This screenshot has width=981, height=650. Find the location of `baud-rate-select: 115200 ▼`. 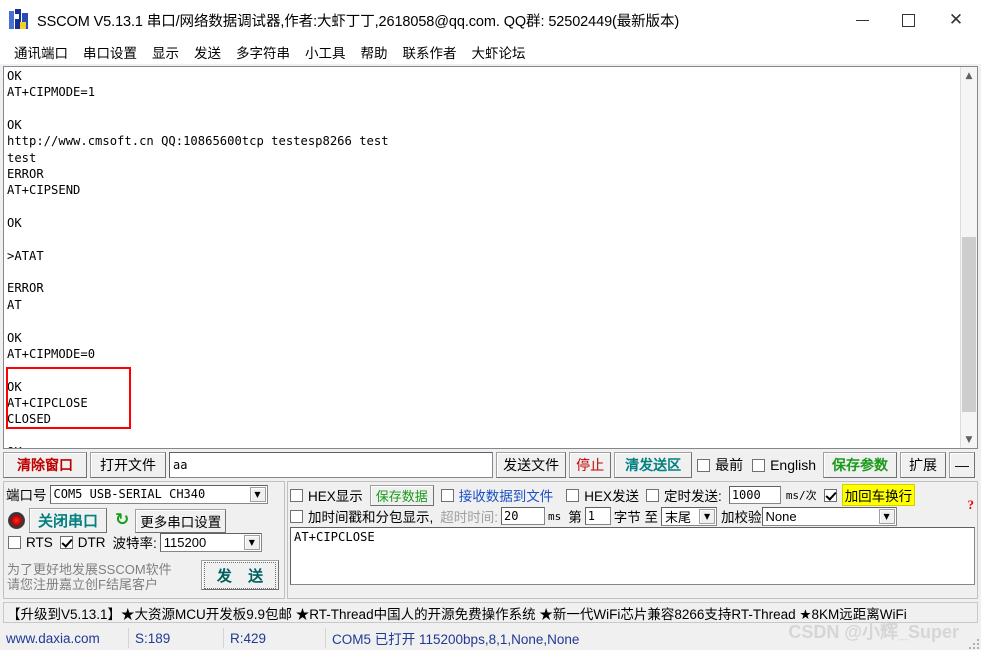

baud-rate-select: 115200 ▼ is located at coordinates (210, 542).